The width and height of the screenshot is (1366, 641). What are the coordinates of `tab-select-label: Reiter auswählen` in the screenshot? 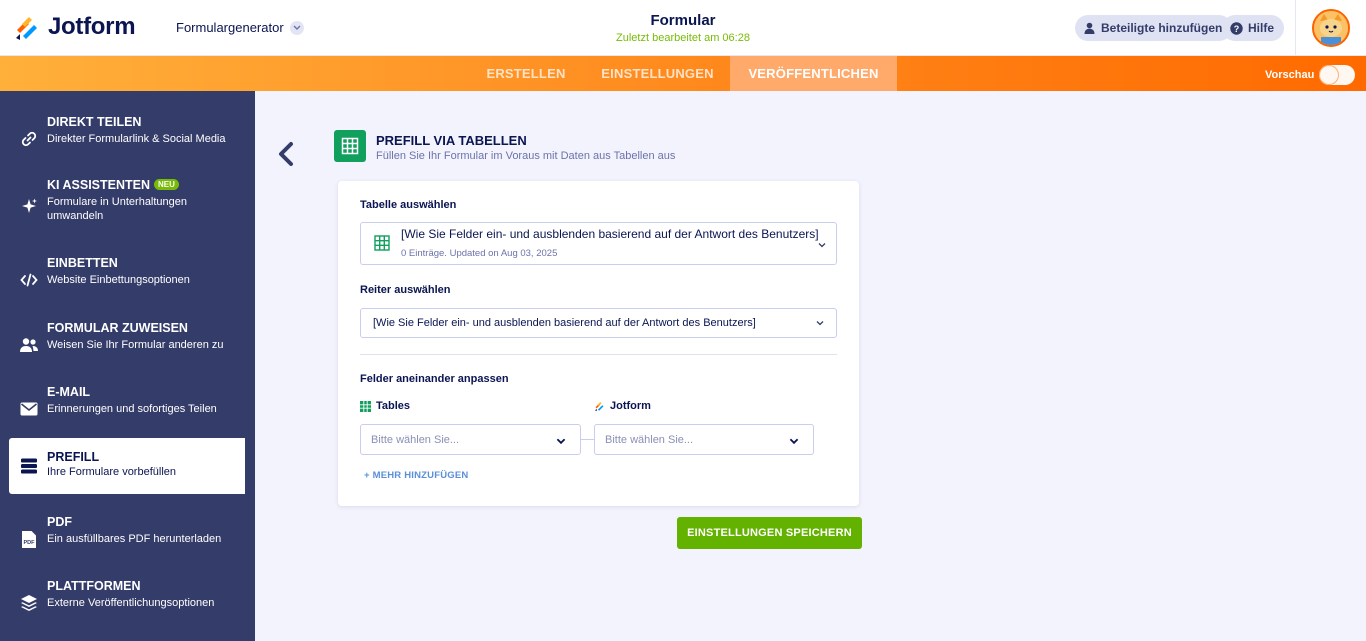 It's located at (405, 290).